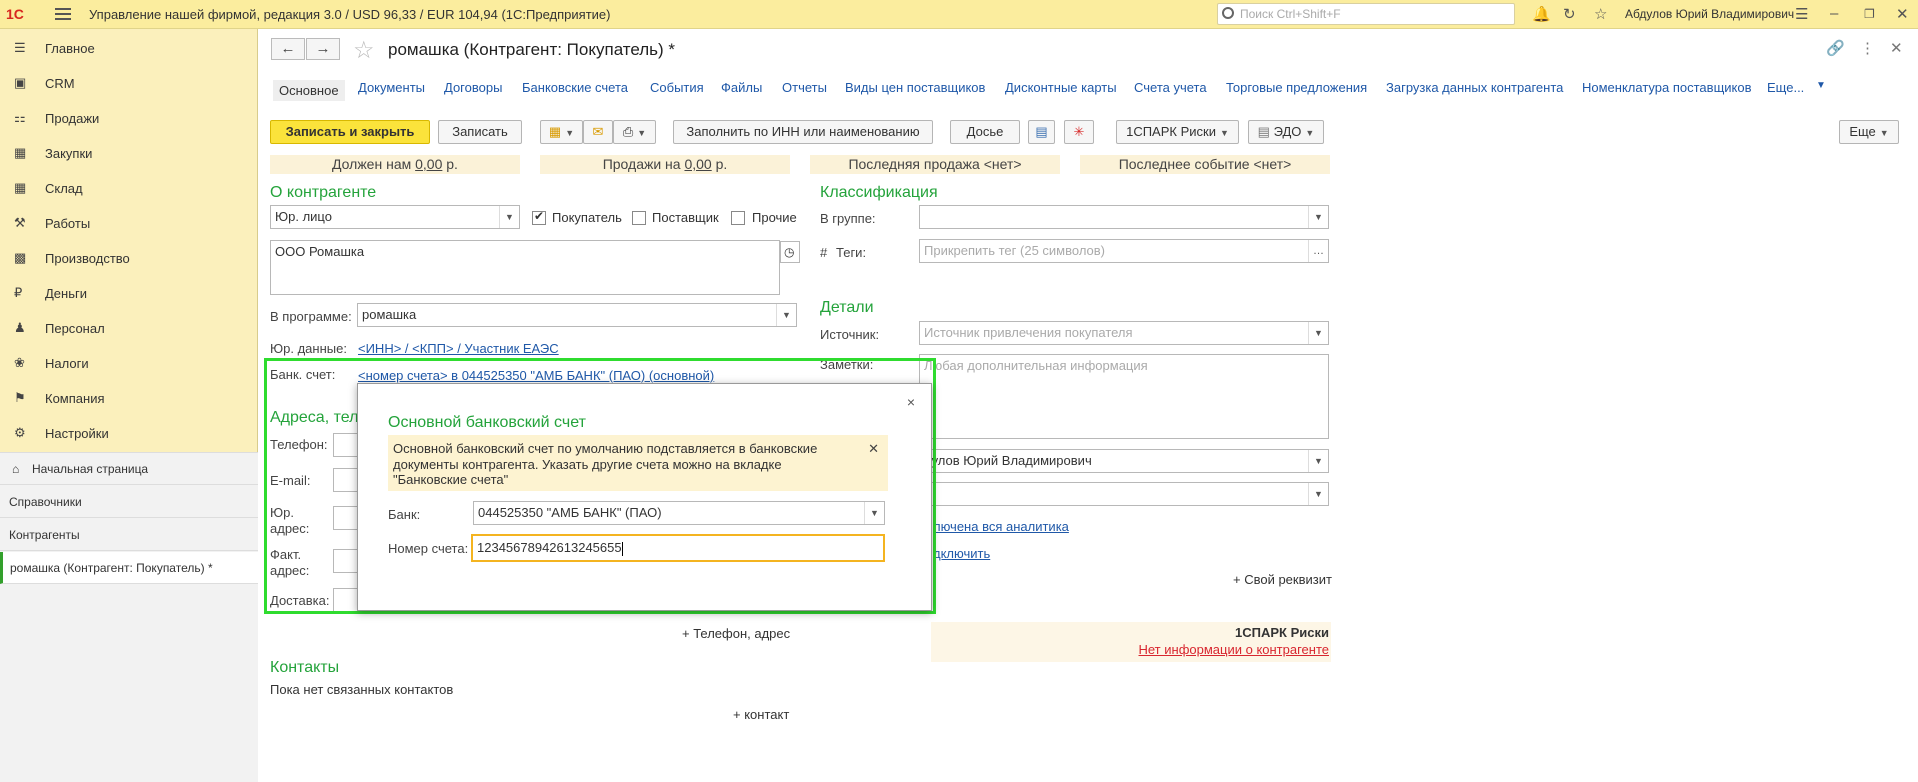 This screenshot has width=1918, height=782. Describe the element at coordinates (539, 217) in the screenshot. I see `buyer-checkbox` at that location.